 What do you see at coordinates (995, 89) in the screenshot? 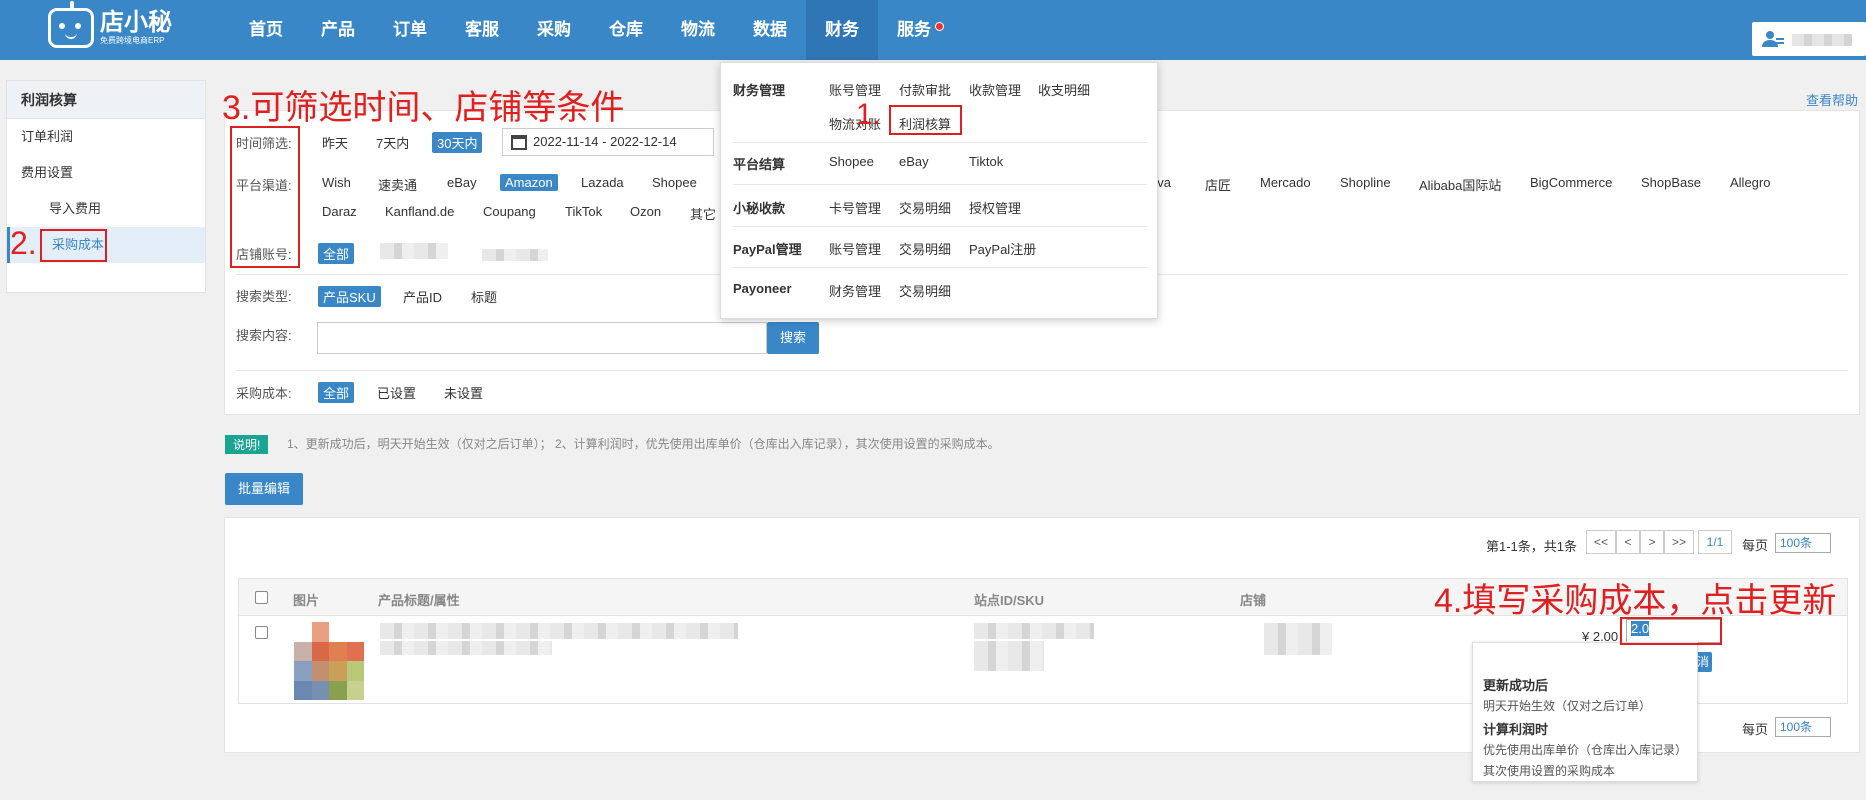
I see `dd-link-receipts: 收款管理` at bounding box center [995, 89].